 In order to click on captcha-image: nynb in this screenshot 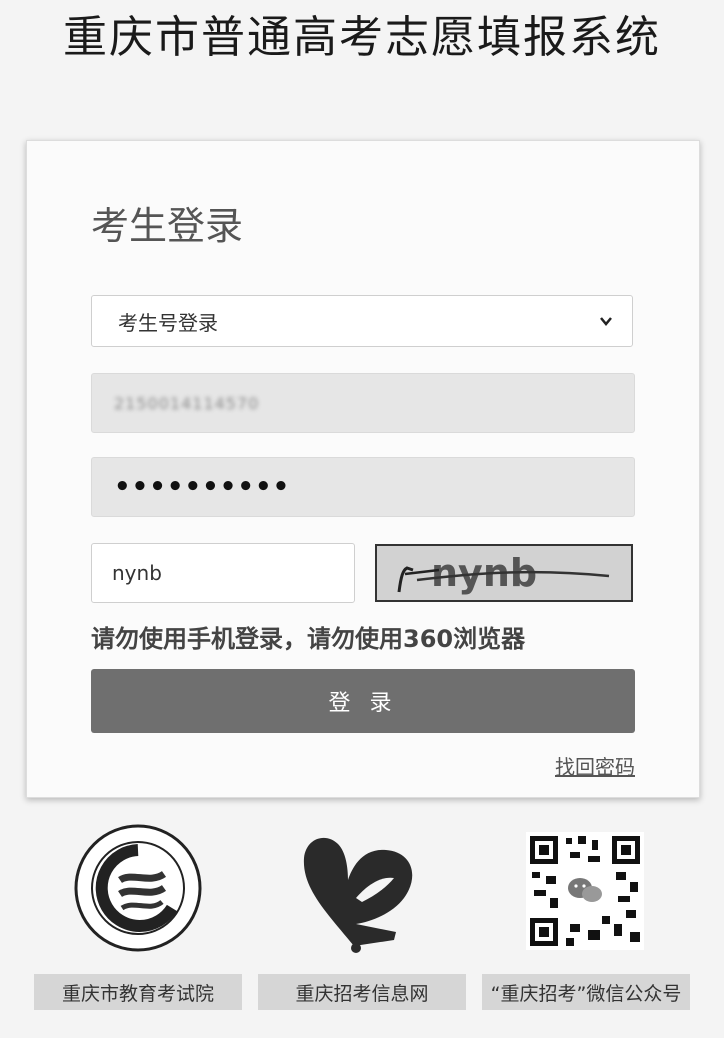, I will do `click(504, 573)`.